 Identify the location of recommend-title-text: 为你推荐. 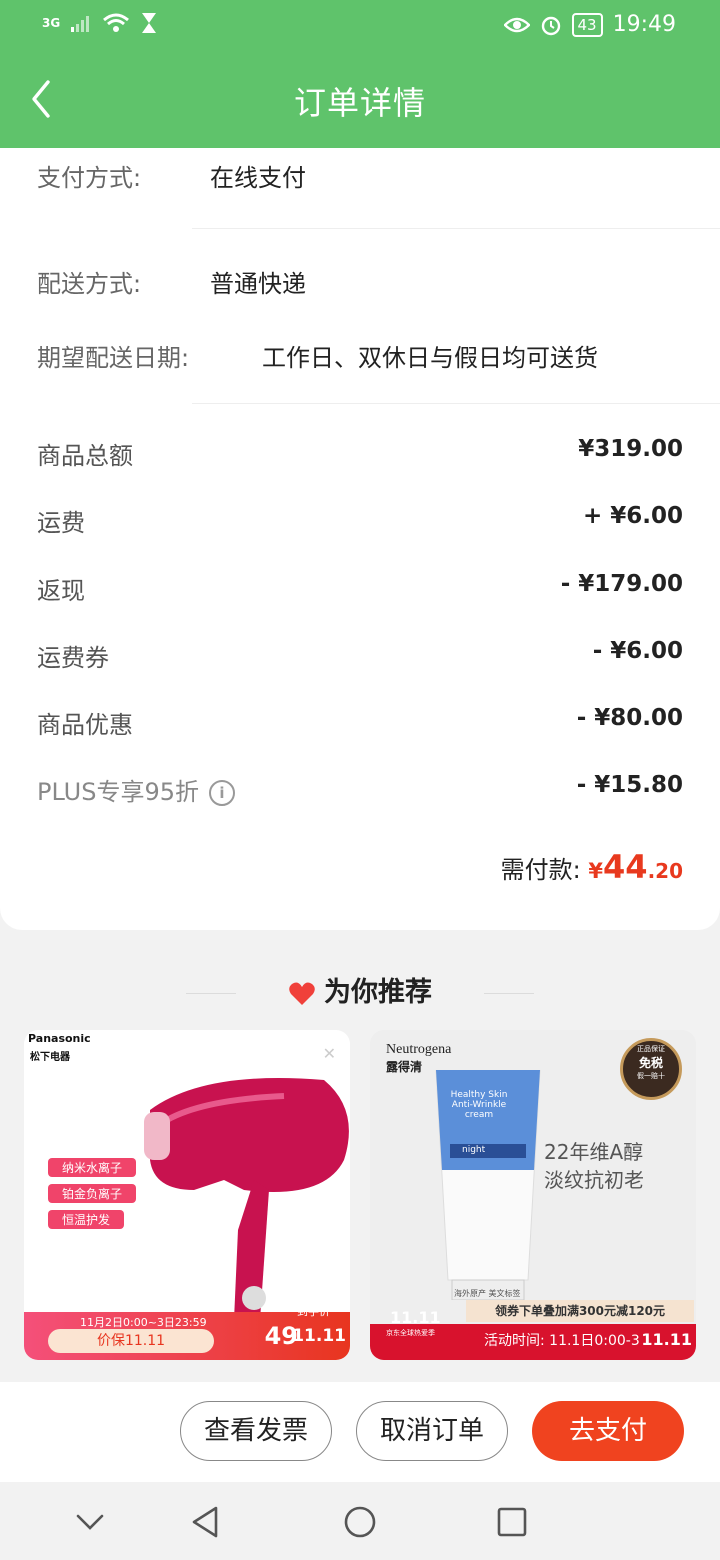
(378, 992).